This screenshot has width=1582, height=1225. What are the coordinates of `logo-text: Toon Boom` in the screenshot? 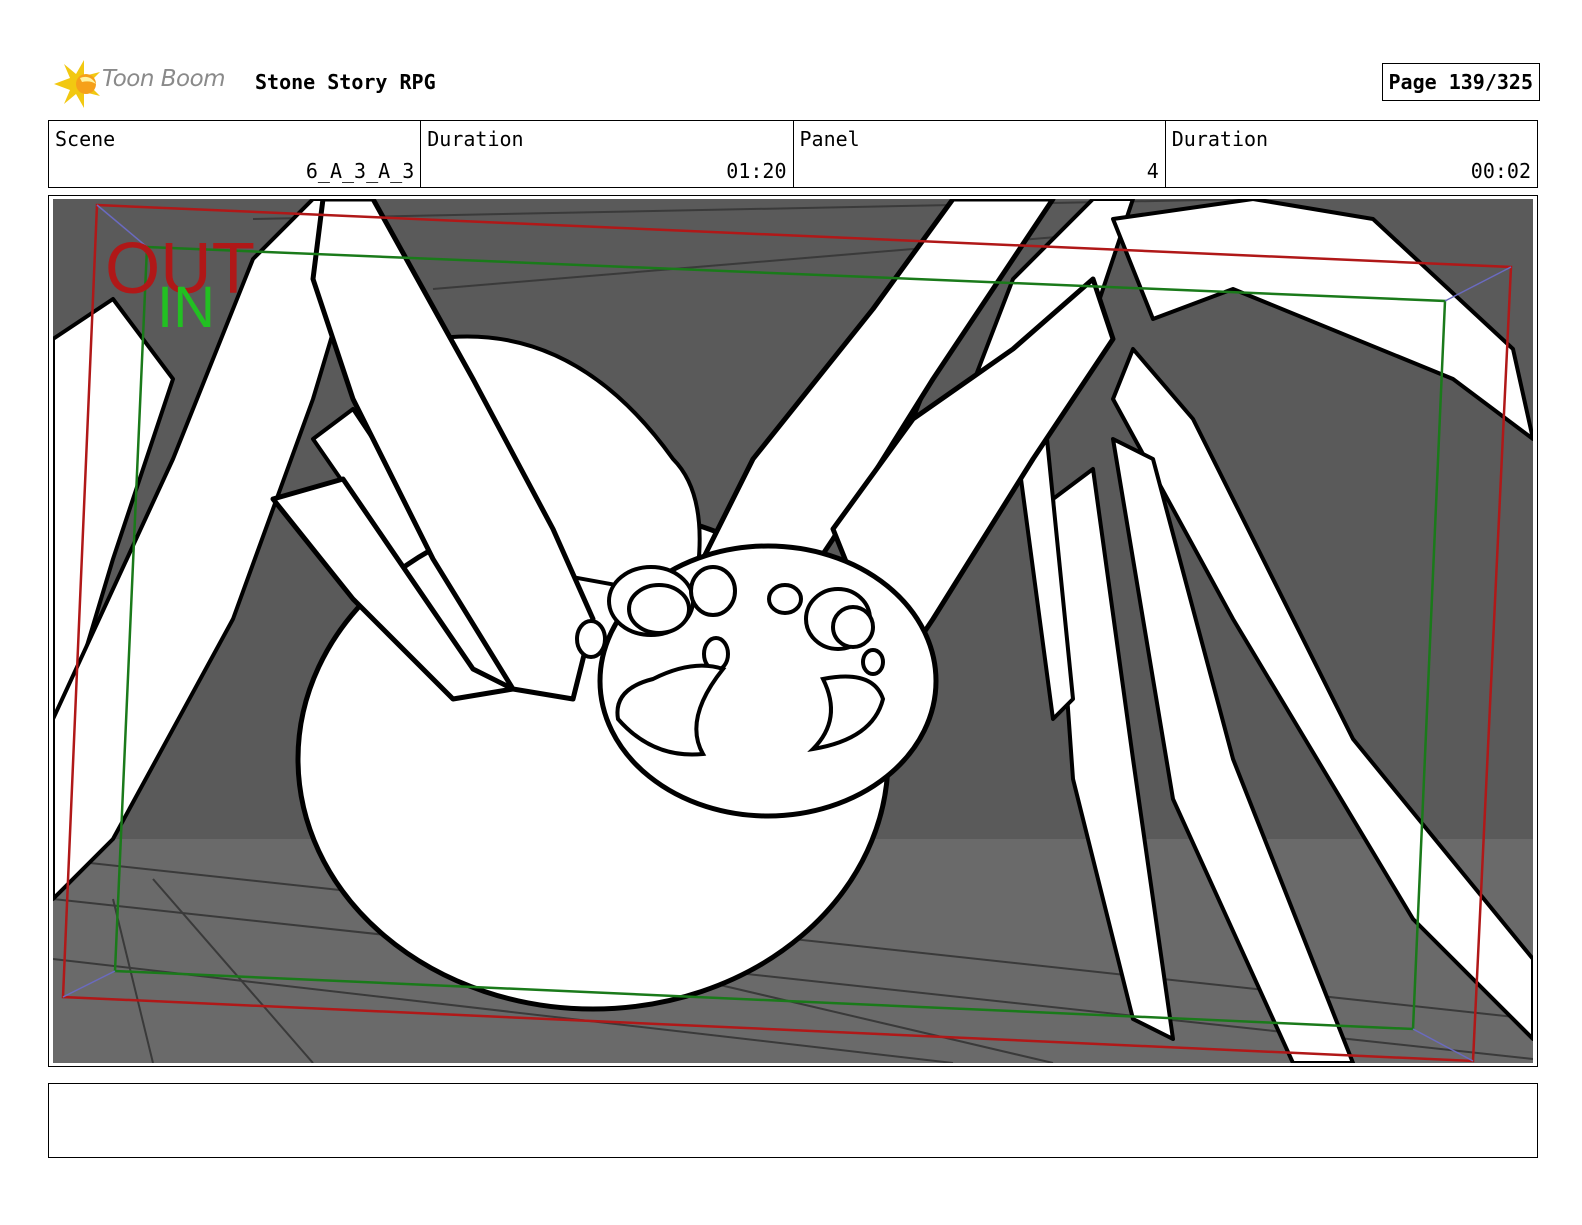 It's located at (164, 79).